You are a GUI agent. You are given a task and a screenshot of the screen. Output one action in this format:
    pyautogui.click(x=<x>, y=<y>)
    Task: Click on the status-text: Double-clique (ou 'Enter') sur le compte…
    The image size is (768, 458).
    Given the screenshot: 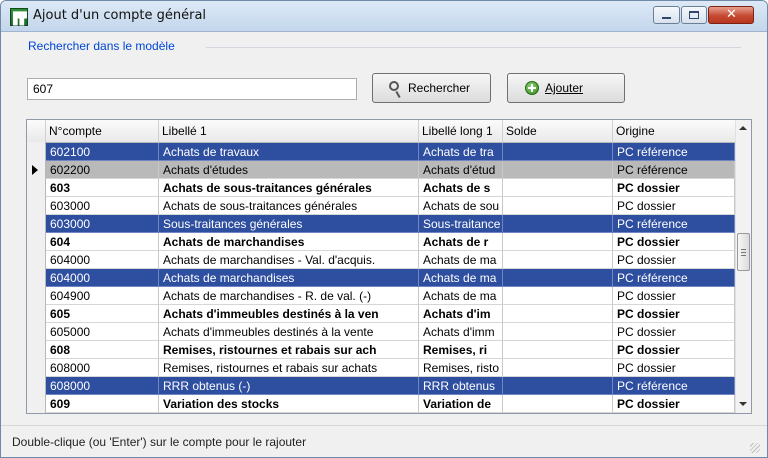 What is the action you would take?
    pyautogui.click(x=159, y=442)
    